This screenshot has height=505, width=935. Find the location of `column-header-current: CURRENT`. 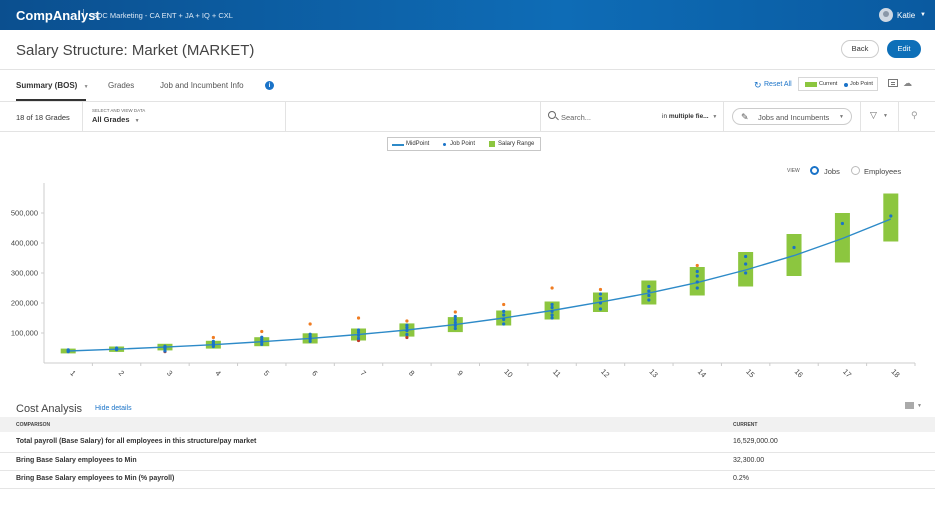

column-header-current: CURRENT is located at coordinates (745, 425).